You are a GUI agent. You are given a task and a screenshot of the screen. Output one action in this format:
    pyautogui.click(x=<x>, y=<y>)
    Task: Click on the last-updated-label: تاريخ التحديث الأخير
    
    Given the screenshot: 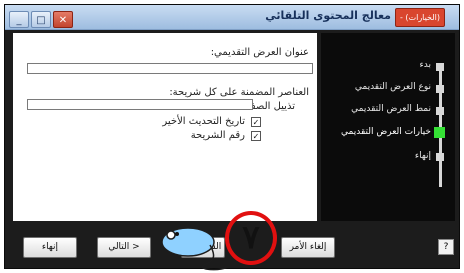 What is the action you would take?
    pyautogui.click(x=203, y=121)
    